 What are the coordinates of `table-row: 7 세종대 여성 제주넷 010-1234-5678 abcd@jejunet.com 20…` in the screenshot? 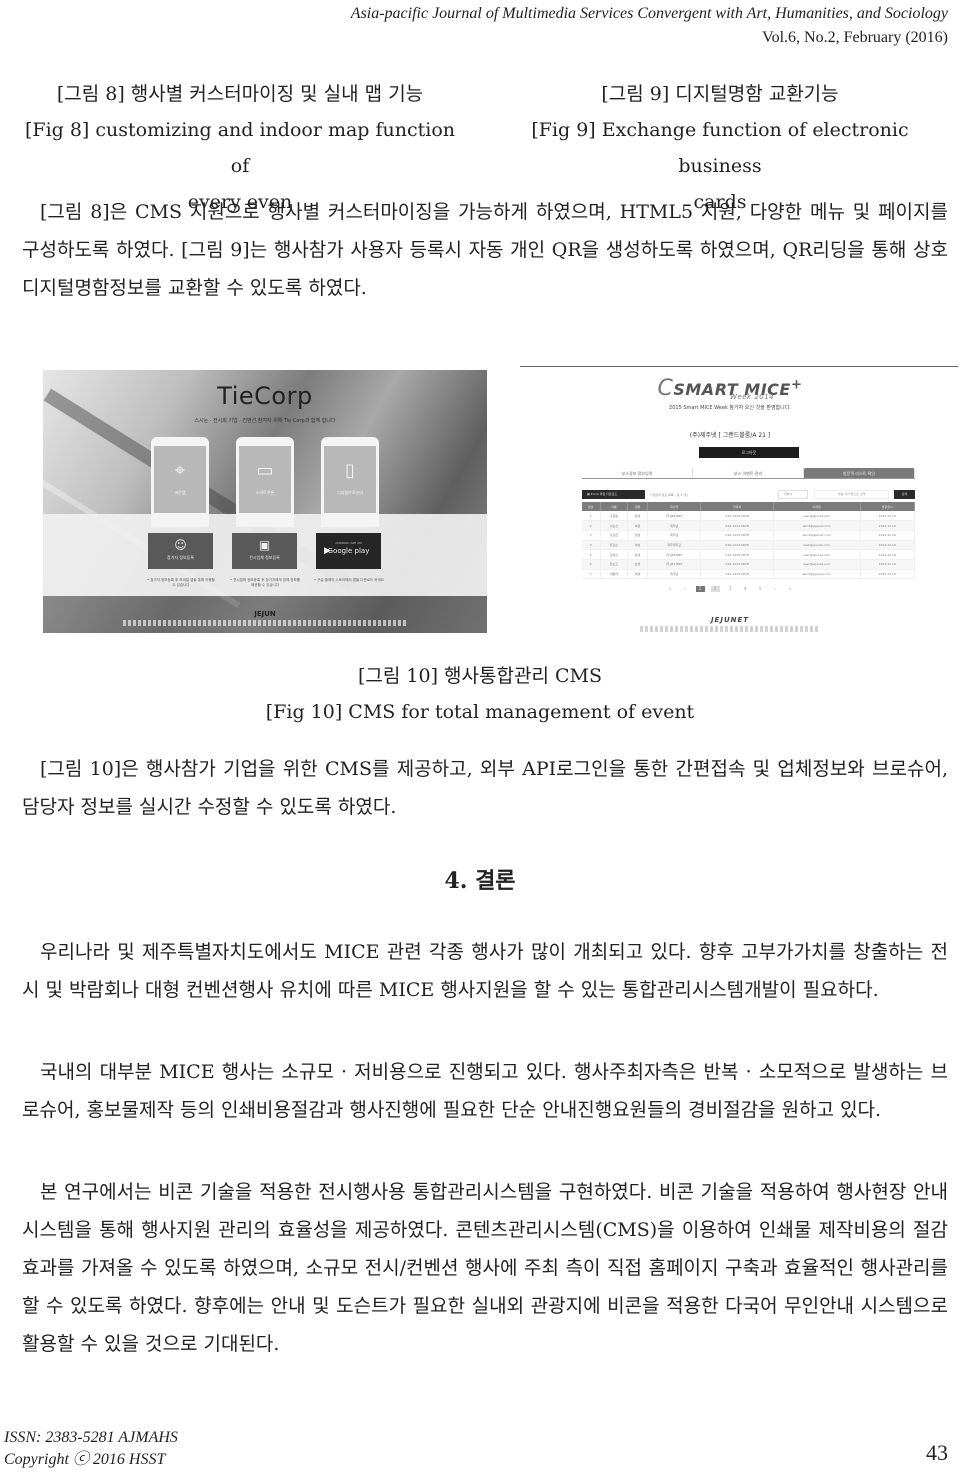 It's located at (749, 574).